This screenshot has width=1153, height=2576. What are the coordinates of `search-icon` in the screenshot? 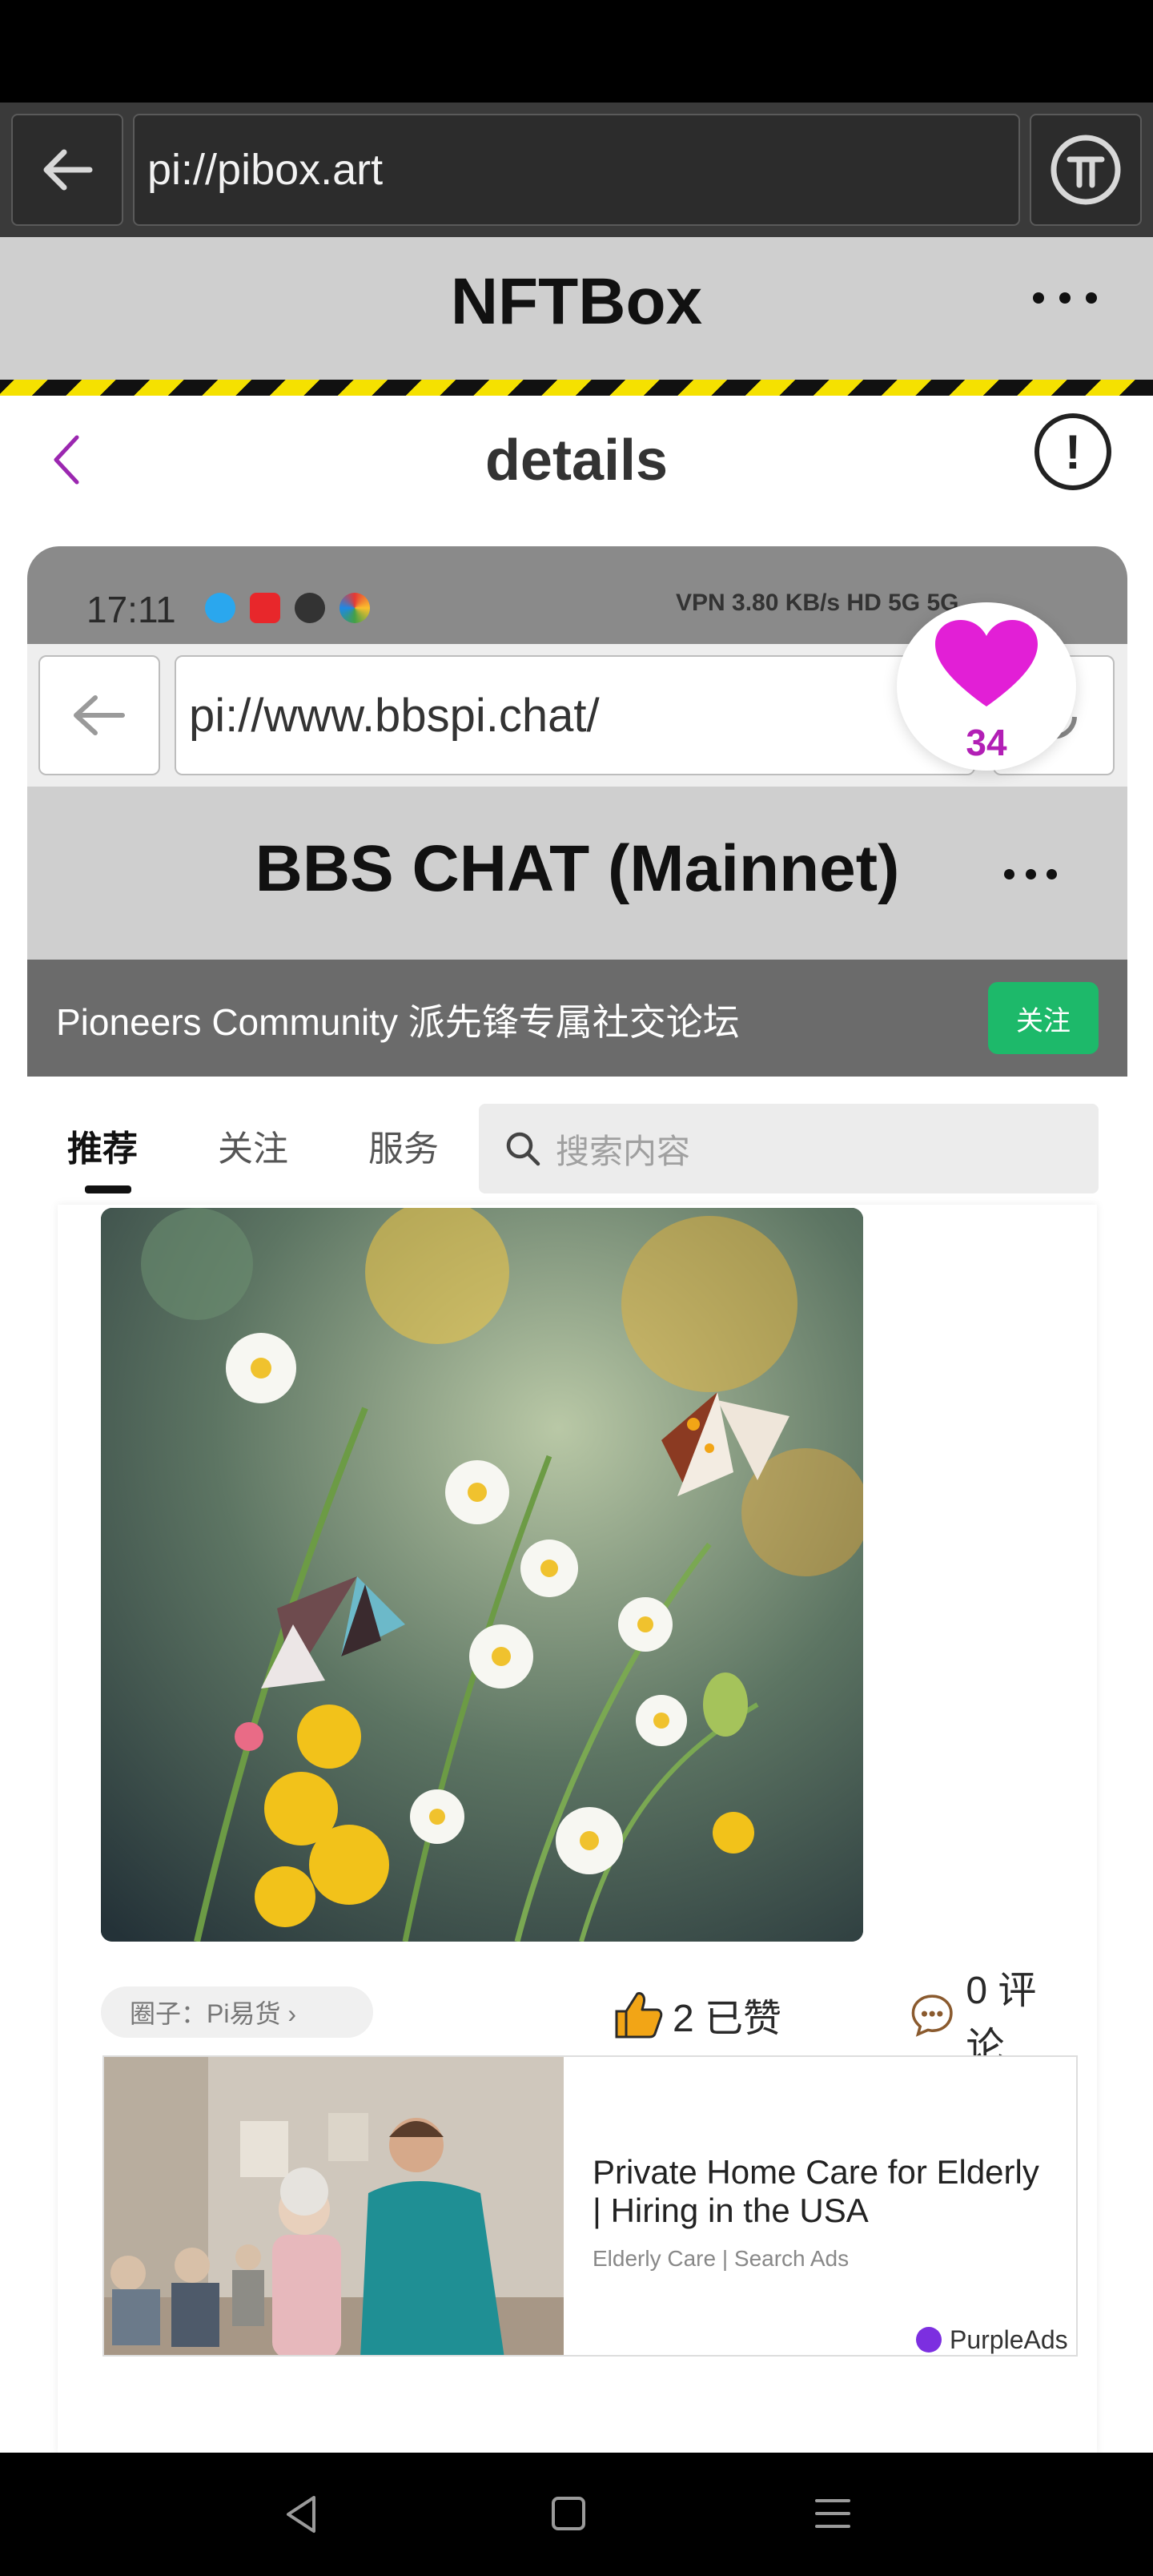 It's located at (523, 1149).